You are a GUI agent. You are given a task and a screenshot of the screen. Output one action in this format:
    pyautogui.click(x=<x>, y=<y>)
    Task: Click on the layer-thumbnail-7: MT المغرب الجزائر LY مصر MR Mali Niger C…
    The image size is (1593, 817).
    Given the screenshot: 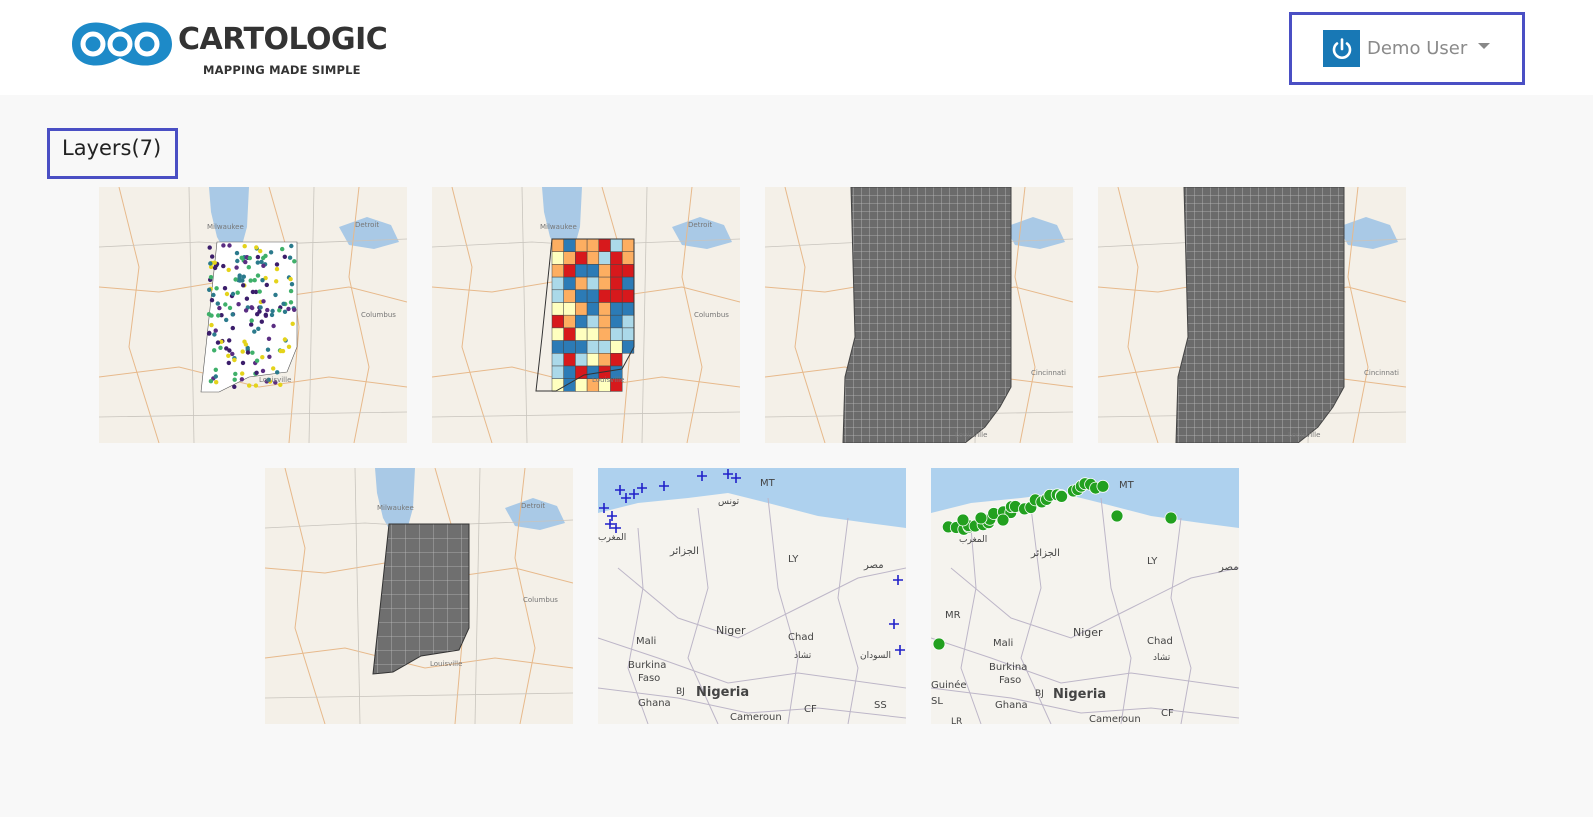 What is the action you would take?
    pyautogui.click(x=1085, y=596)
    